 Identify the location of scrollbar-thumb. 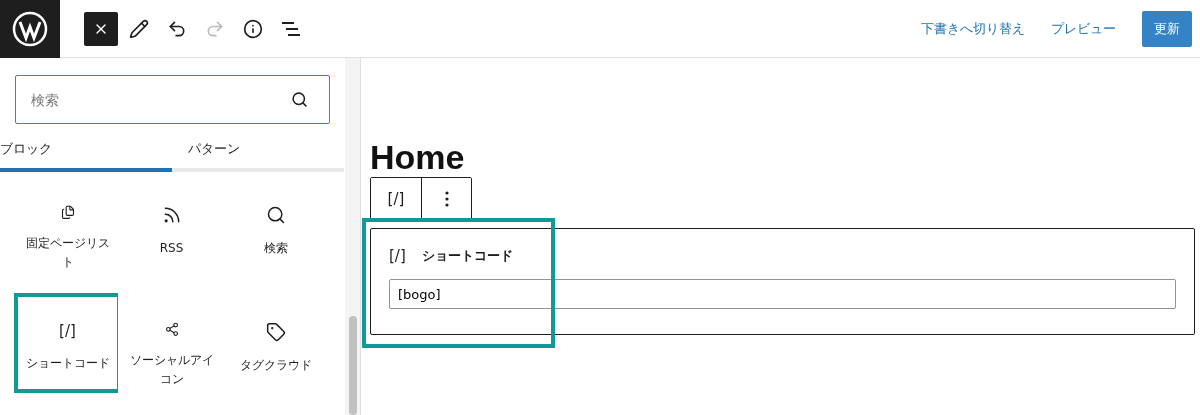
(353, 365).